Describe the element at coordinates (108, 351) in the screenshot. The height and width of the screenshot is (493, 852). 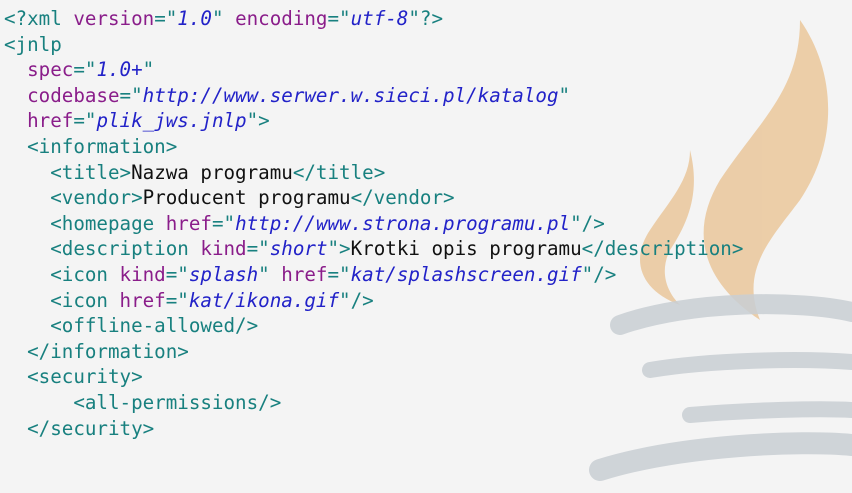
I see `code-line-information-close: </information>` at that location.